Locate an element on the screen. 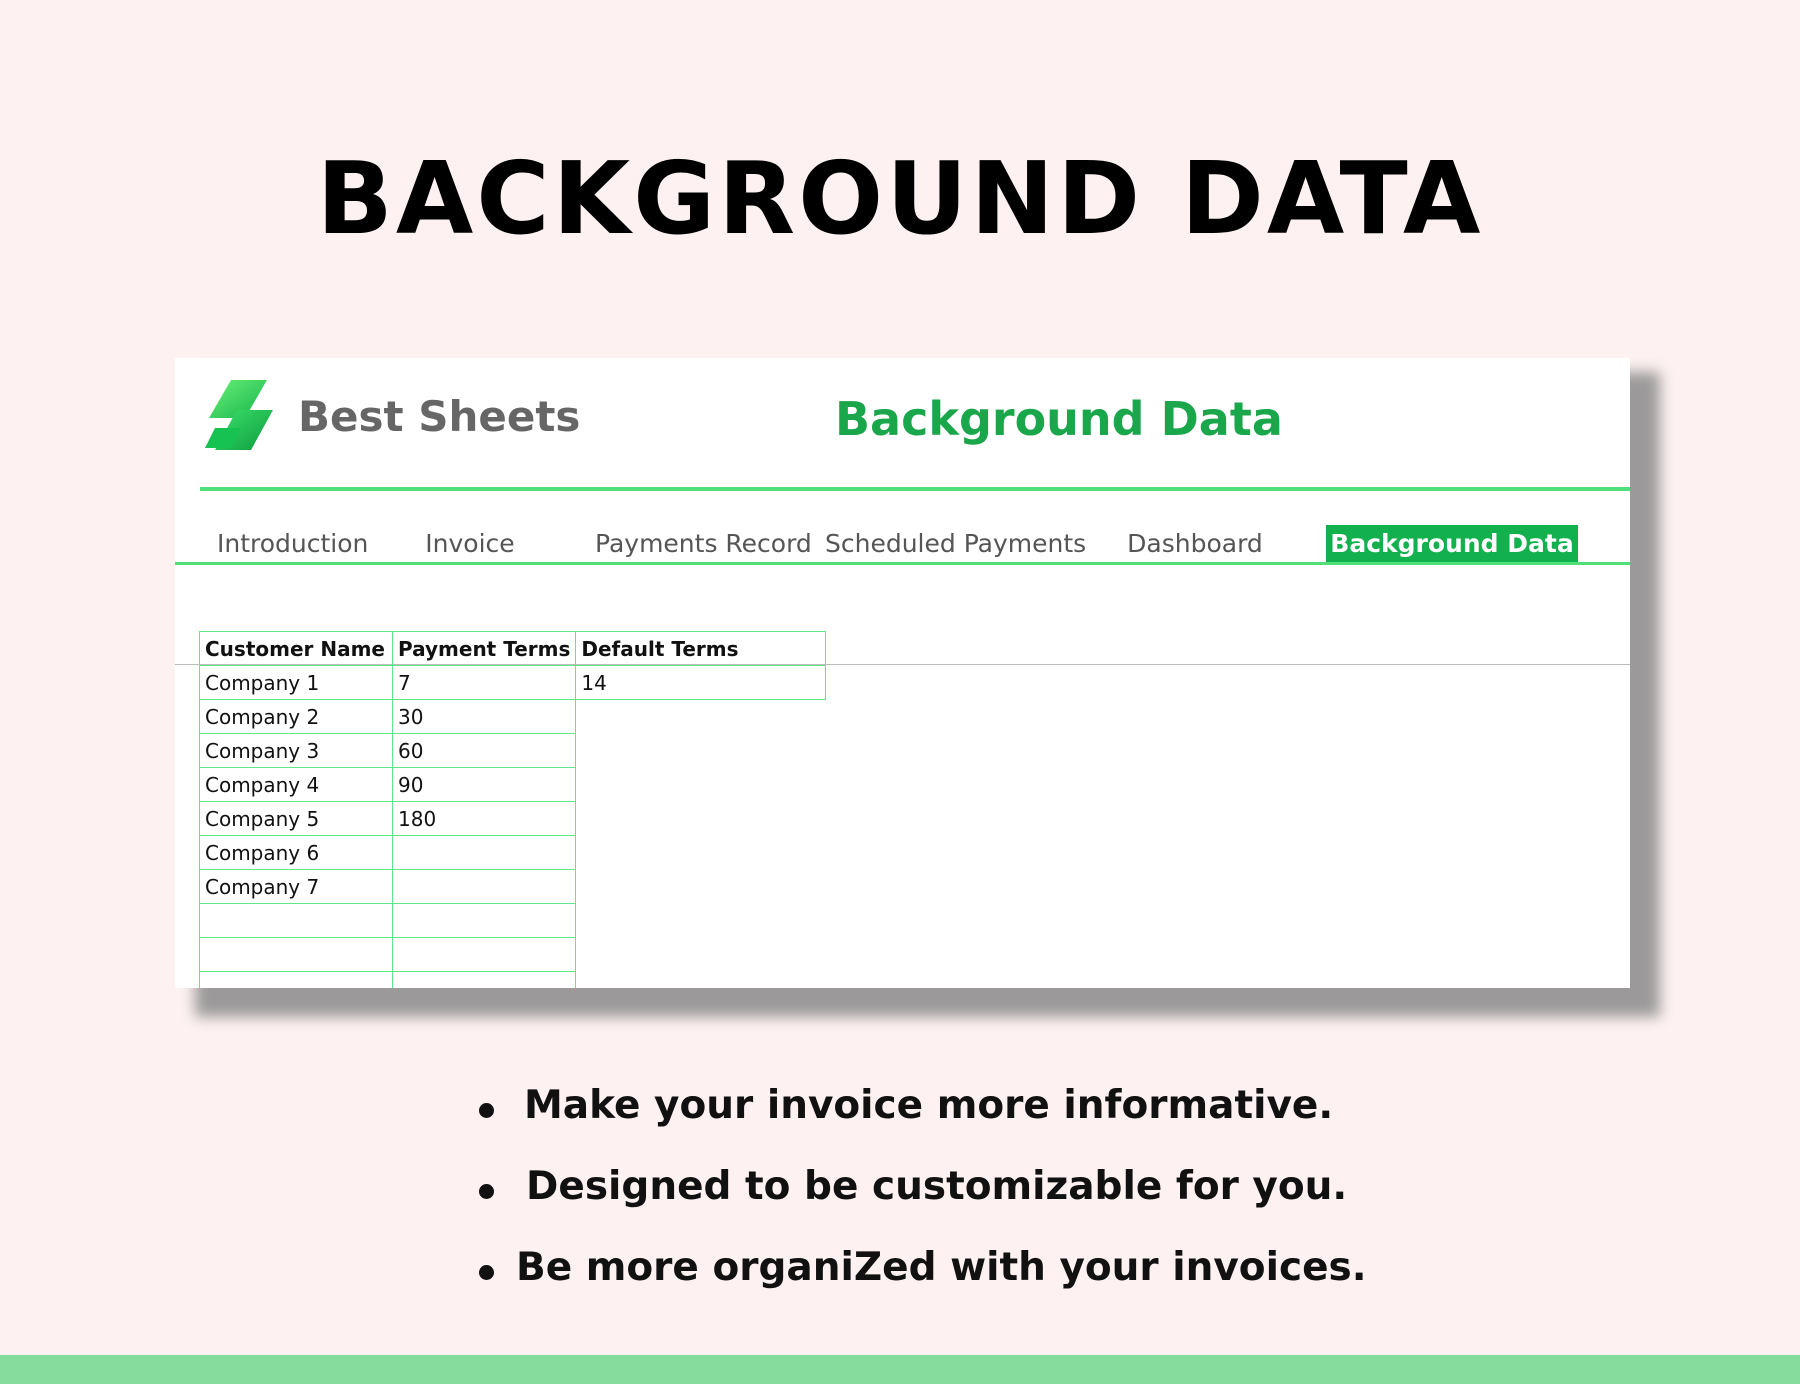 This screenshot has width=1800, height=1384. terms-cell: 7 is located at coordinates (484, 682).